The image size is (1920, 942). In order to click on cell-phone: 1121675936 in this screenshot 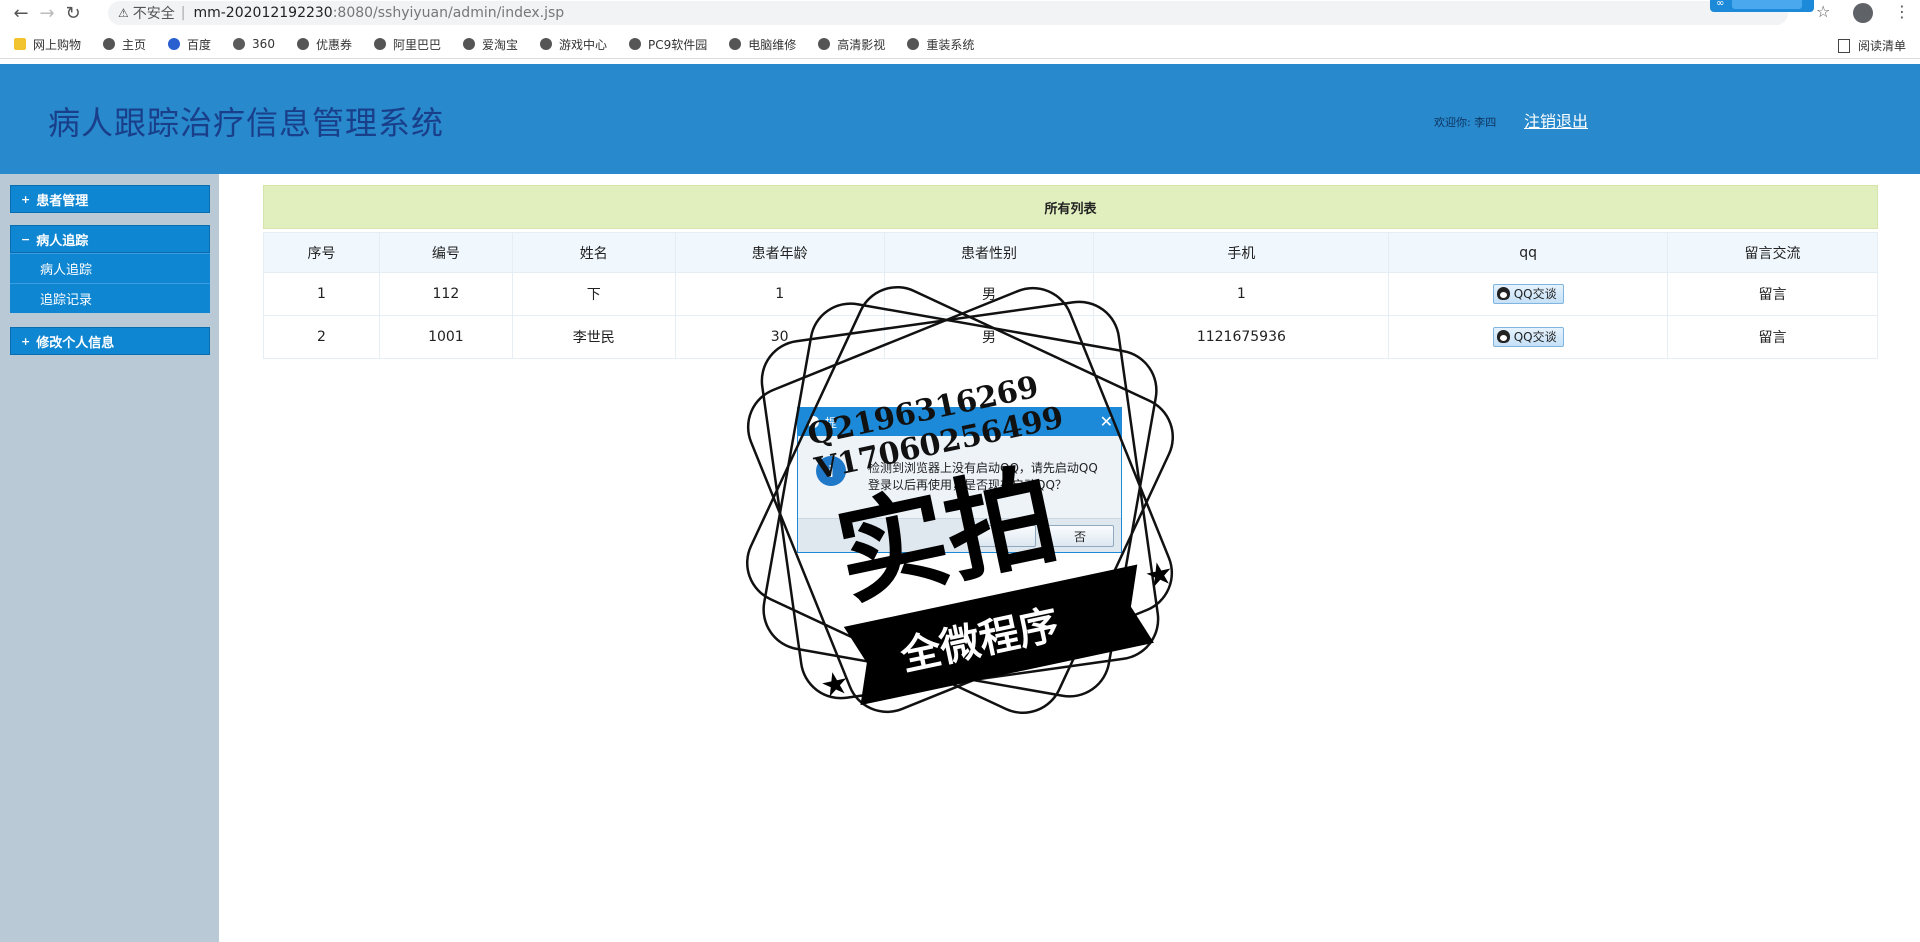, I will do `click(1241, 337)`.